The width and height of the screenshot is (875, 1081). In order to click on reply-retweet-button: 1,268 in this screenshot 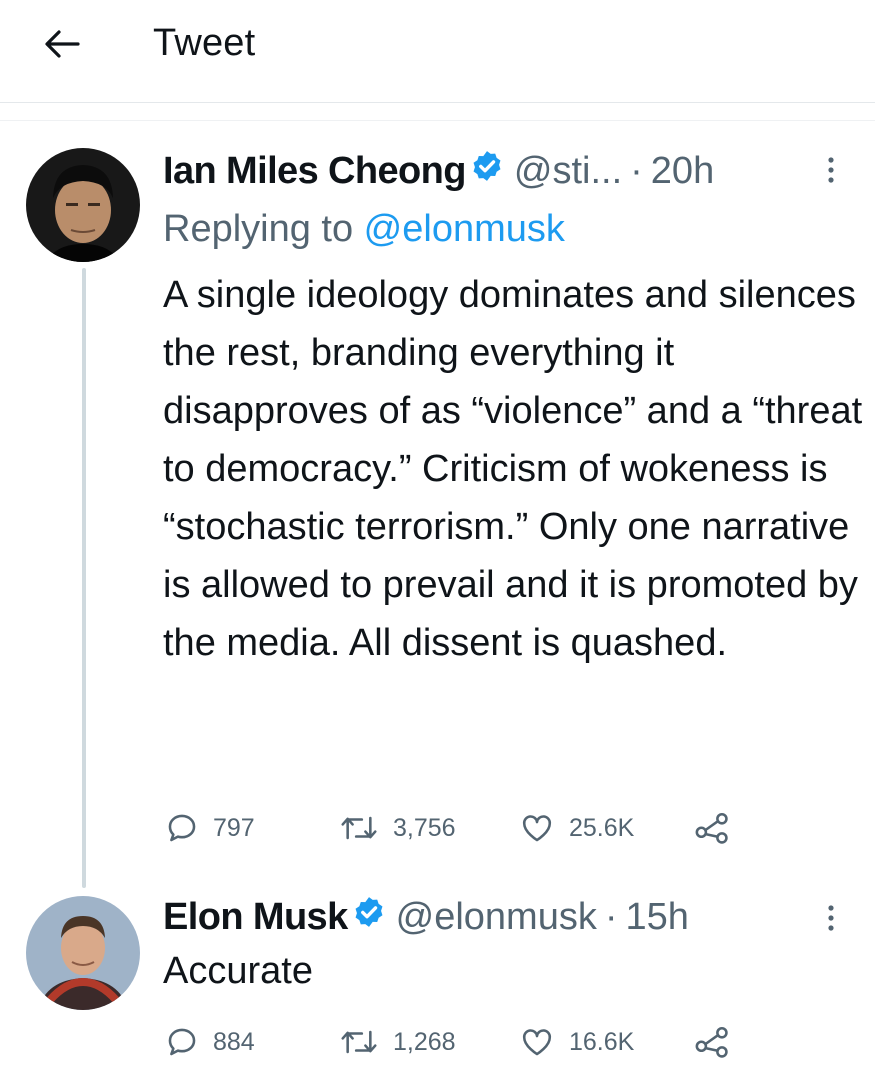, I will do `click(397, 1042)`.